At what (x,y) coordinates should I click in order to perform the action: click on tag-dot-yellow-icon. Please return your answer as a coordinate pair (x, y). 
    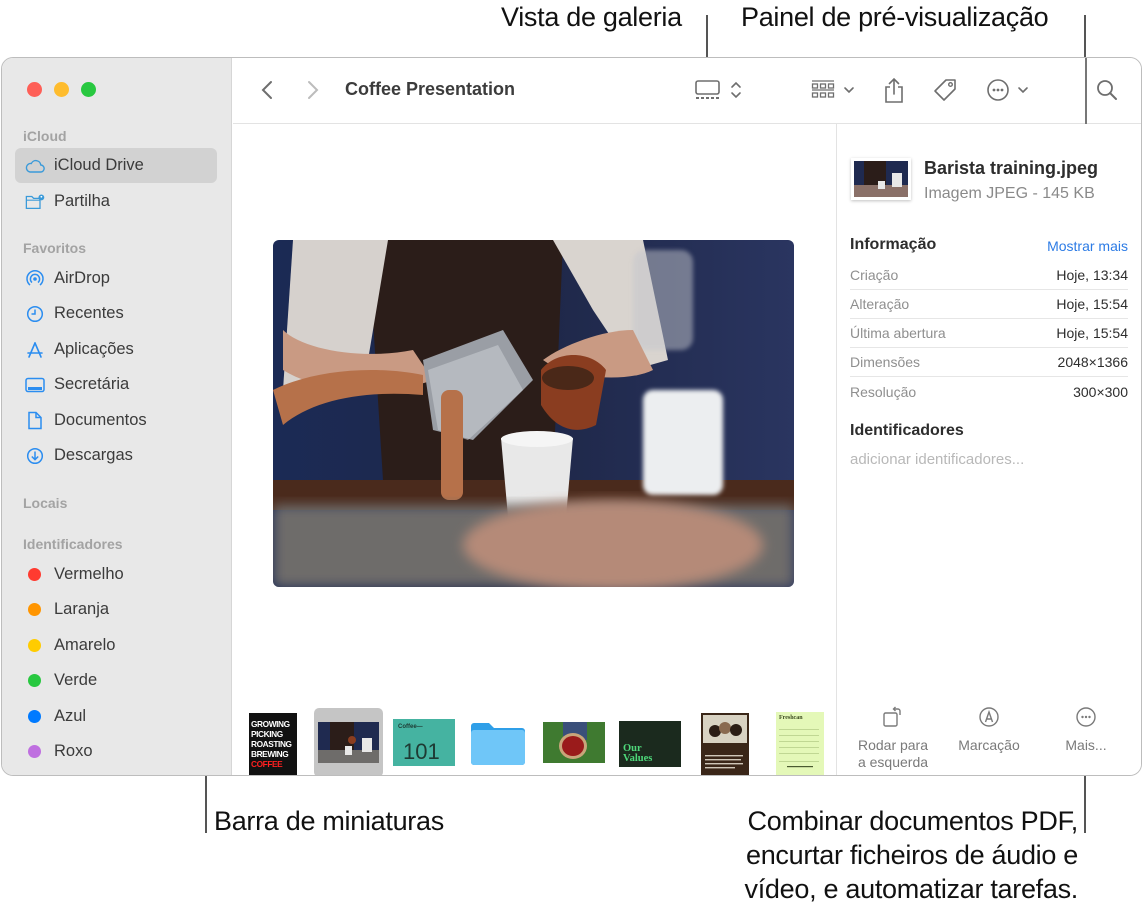
    Looking at the image, I should click on (34, 645).